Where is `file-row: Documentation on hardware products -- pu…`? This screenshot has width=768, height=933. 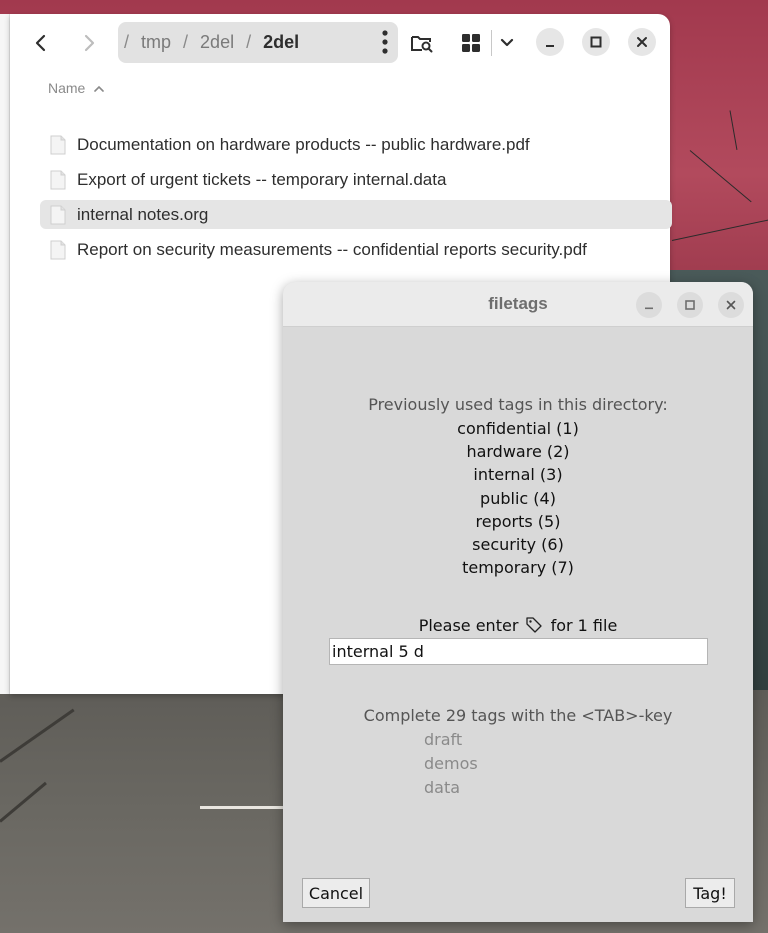 file-row: Documentation on hardware products -- pu… is located at coordinates (356, 144).